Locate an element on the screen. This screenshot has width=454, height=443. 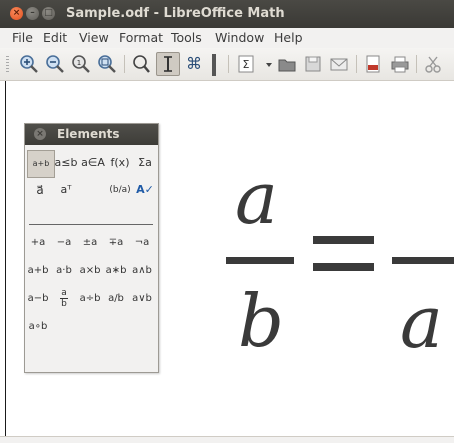
formula-lhs-denominator: b is located at coordinates (261, 321).